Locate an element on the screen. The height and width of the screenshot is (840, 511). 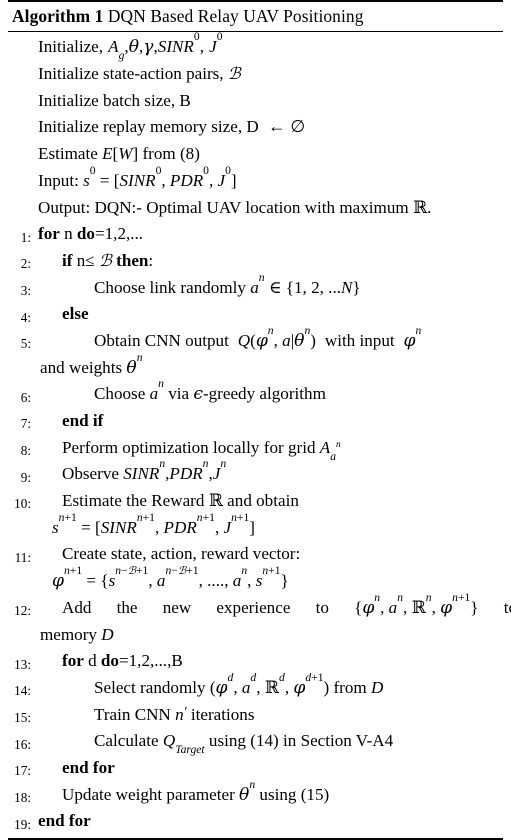
line-text: Create state, action, reward vector: is located at coordinates (181, 554).